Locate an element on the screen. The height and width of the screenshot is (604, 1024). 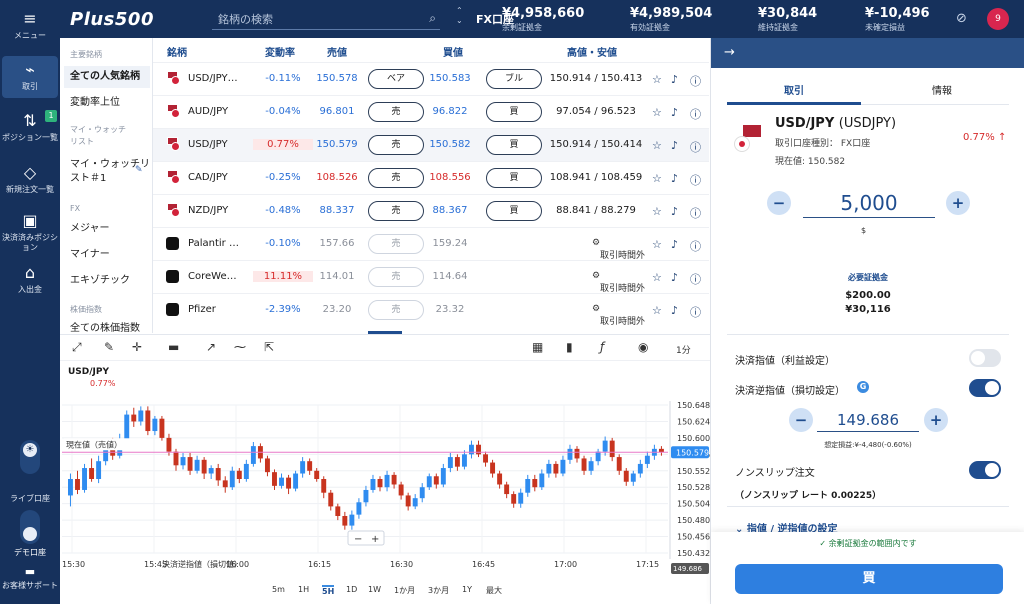
stop-increase-button: + is located at coordinates (936, 420).